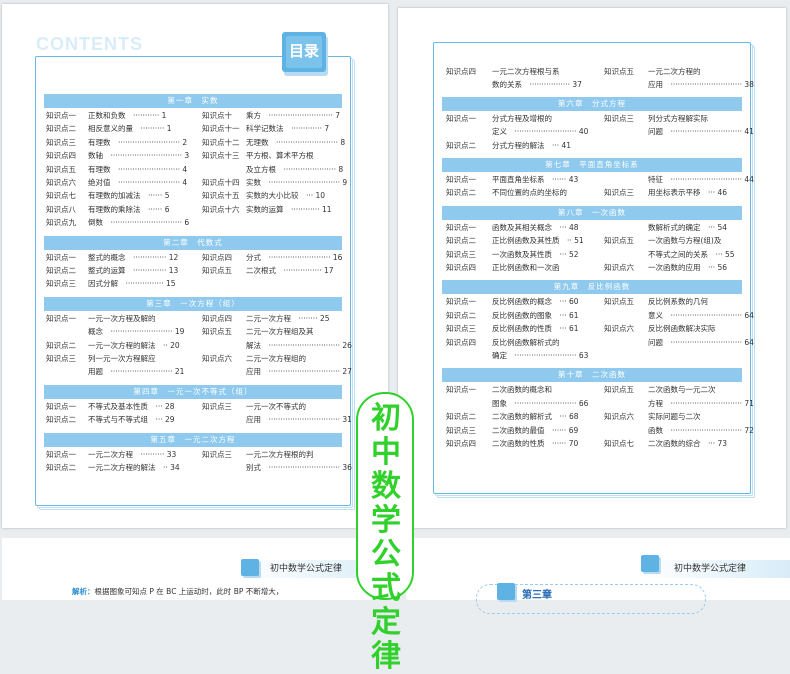  Describe the element at coordinates (89, 44) in the screenshot. I see `contents-label: CONTENTS` at that location.